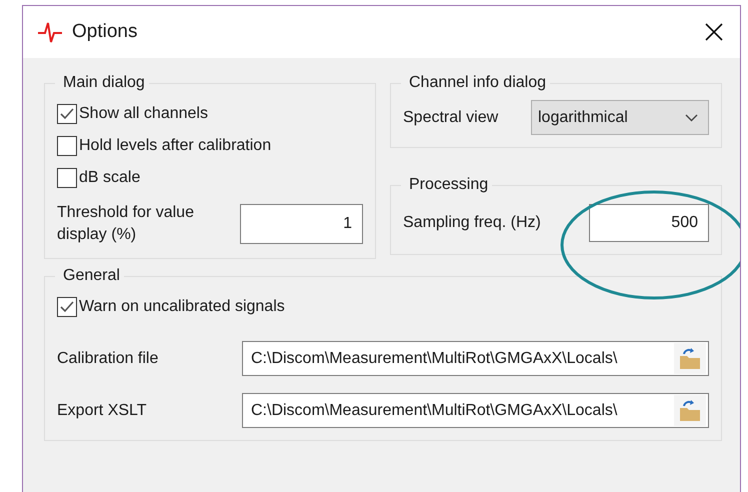 The width and height of the screenshot is (748, 492). I want to click on field-label: Sampling freq. (Hz), so click(472, 223).